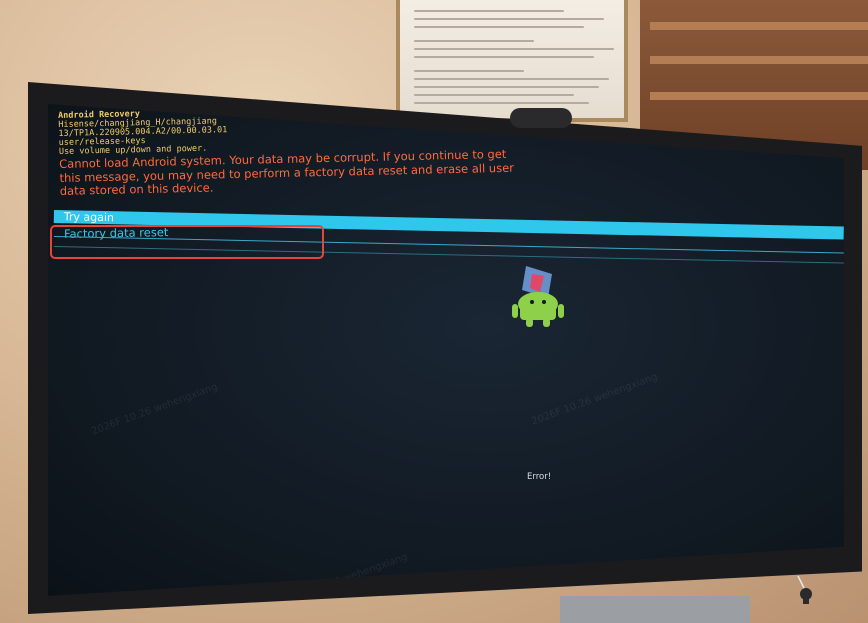 Image resolution: width=868 pixels, height=623 pixels. What do you see at coordinates (187, 242) in the screenshot?
I see `red-highlight-box` at bounding box center [187, 242].